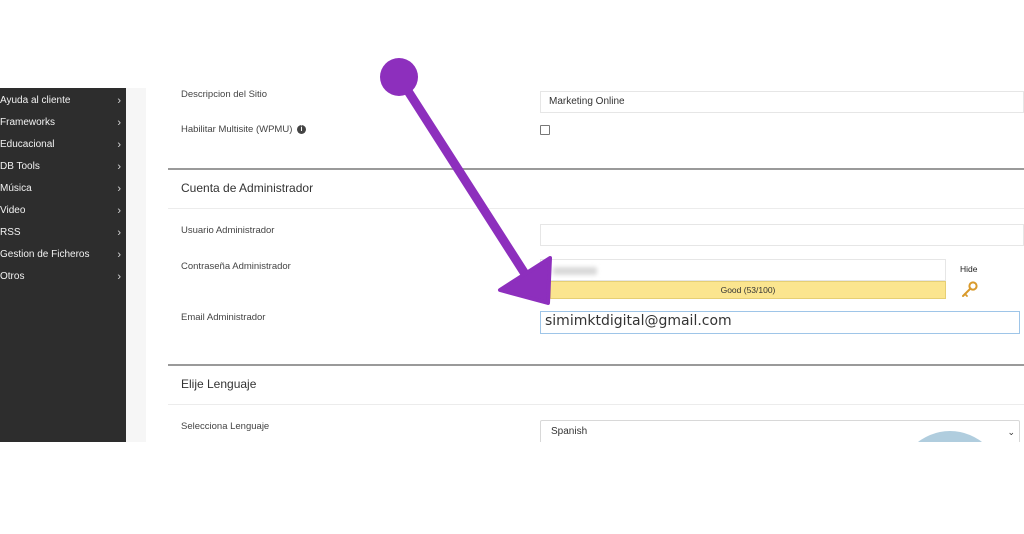 The height and width of the screenshot is (534, 1024). I want to click on arrow-start-dot, so click(399, 77).